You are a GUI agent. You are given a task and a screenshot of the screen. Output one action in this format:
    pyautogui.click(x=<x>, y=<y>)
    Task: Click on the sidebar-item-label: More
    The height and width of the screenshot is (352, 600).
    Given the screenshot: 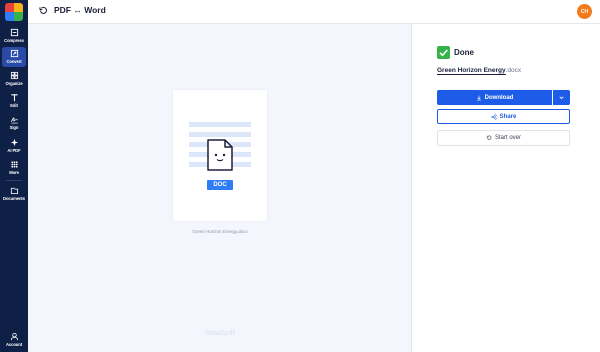 What is the action you would take?
    pyautogui.click(x=14, y=172)
    